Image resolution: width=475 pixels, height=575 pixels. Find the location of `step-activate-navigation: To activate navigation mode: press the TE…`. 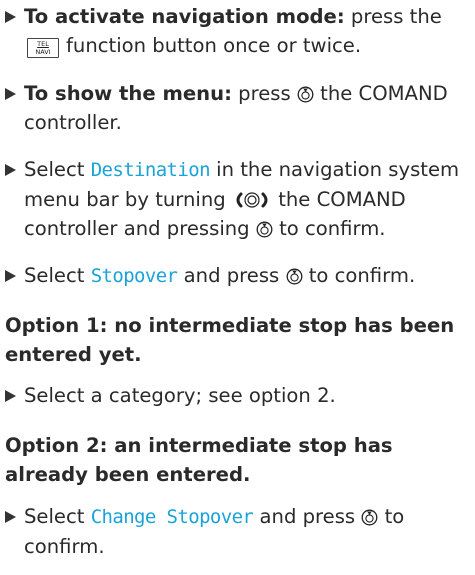

step-activate-navigation: To activate navigation mode: press the TE… is located at coordinates (238, 31).